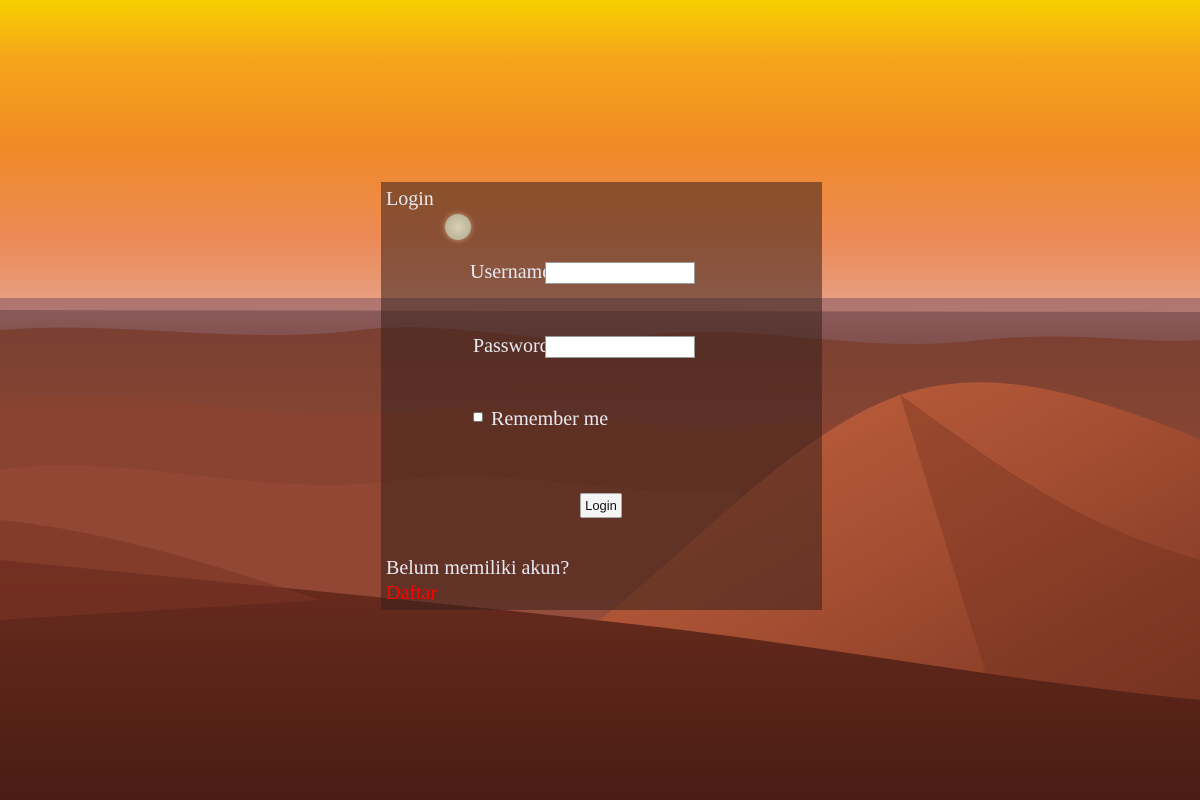  What do you see at coordinates (478, 417) in the screenshot?
I see `remember-me-checkbox` at bounding box center [478, 417].